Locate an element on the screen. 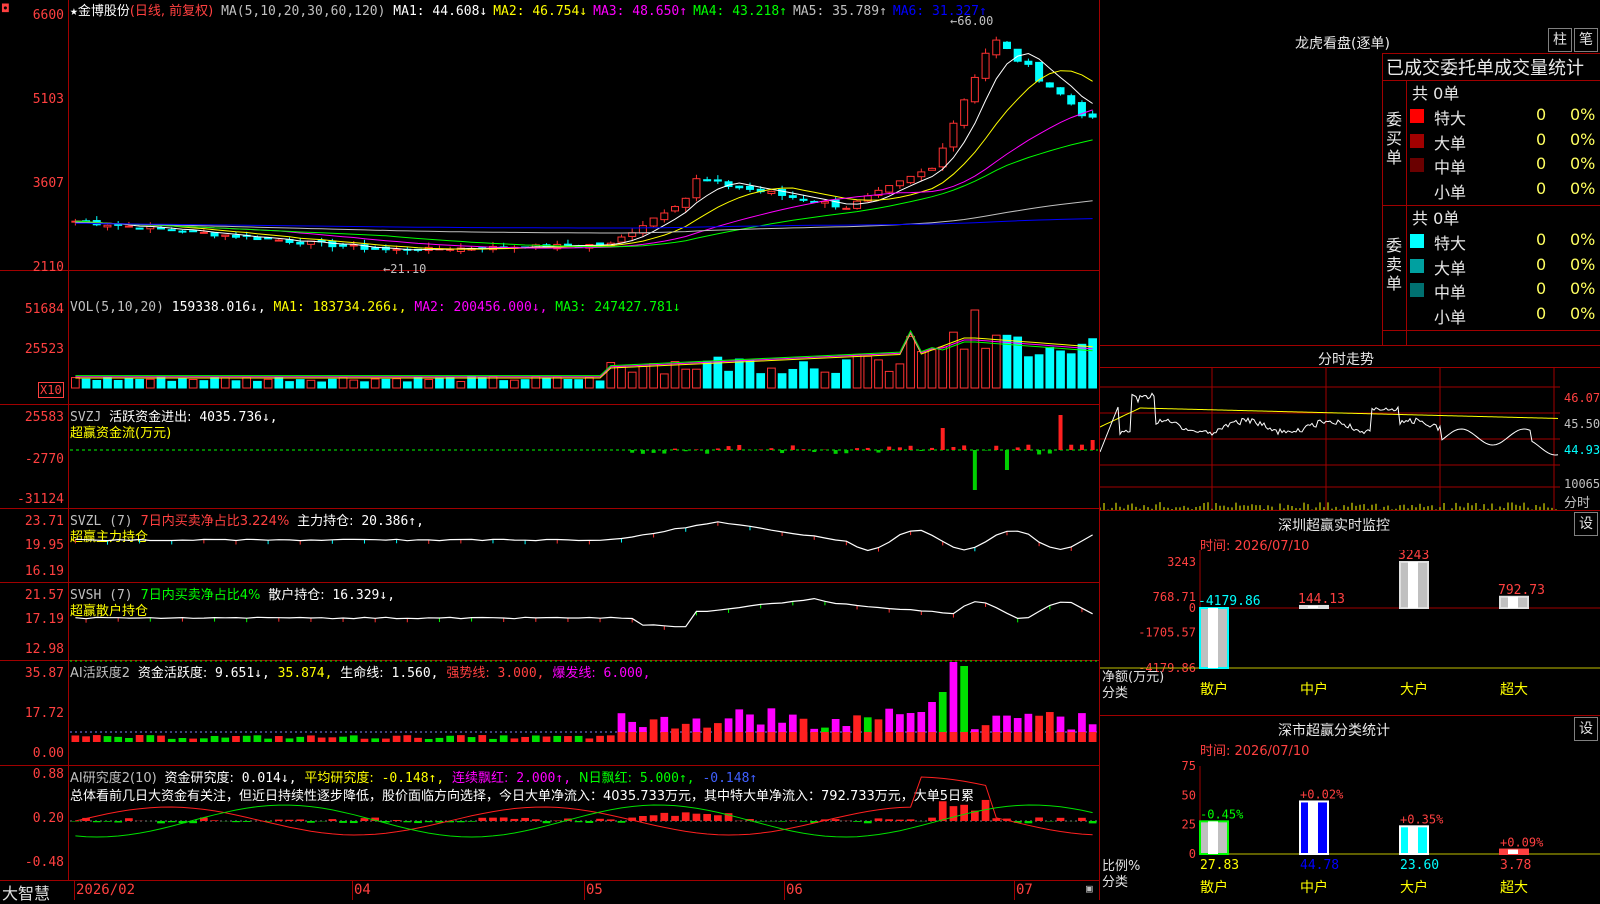  axis-tick: -1705.57 is located at coordinates (1167, 632).